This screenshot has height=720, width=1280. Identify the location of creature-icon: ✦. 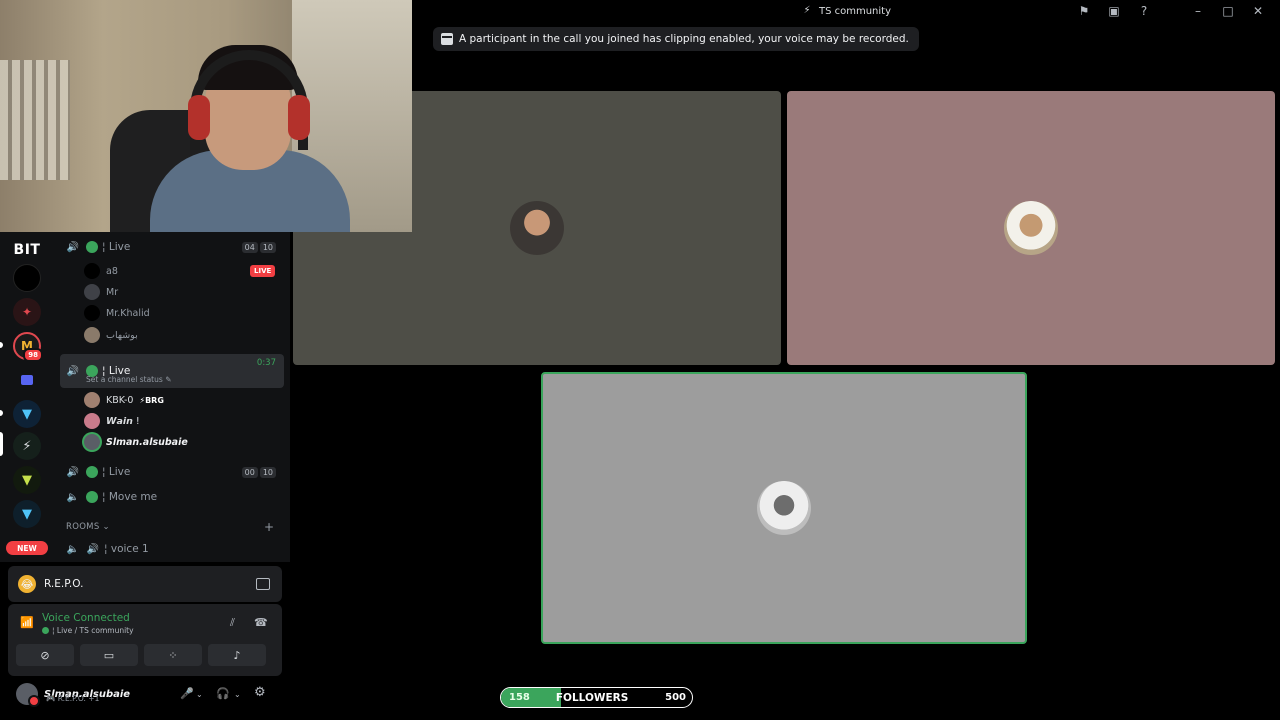
(27, 312).